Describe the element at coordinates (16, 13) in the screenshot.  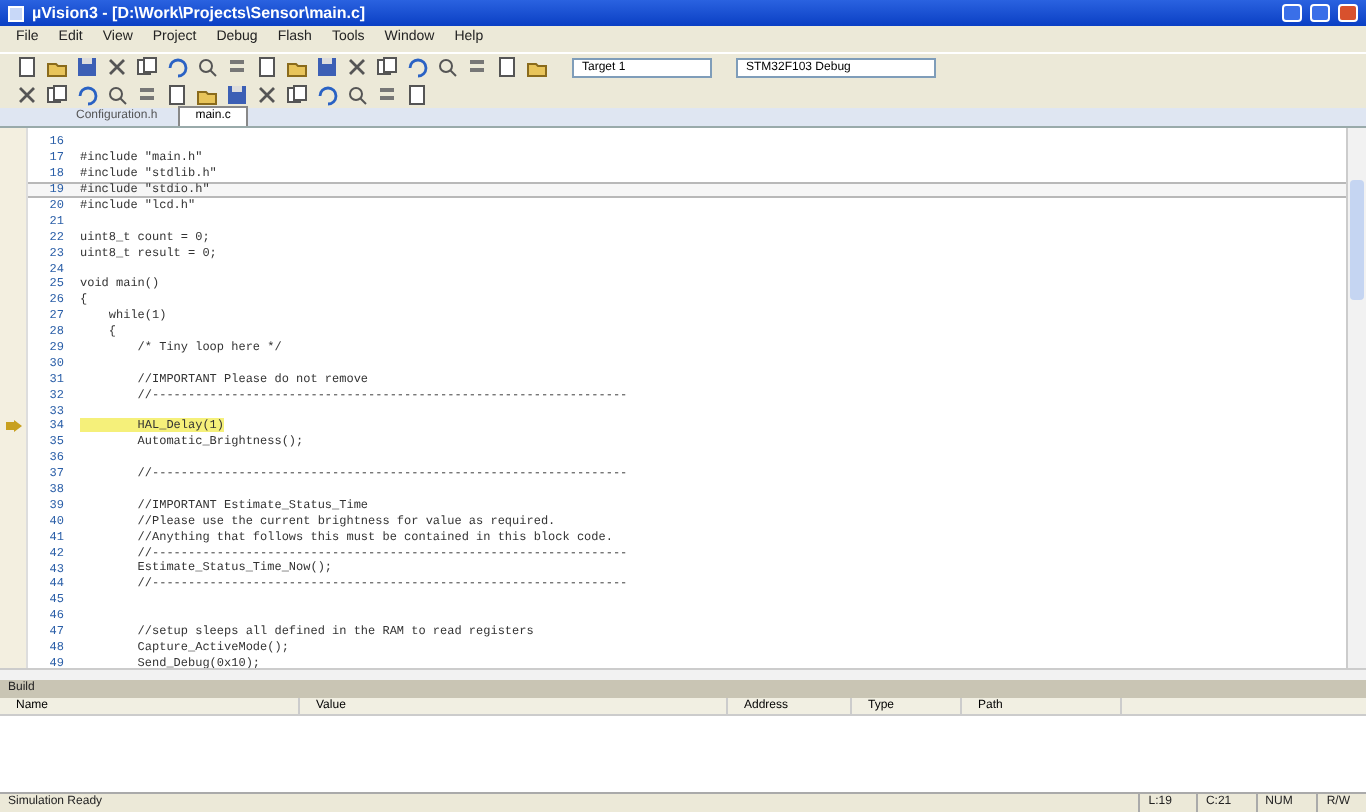
I see `app-icon` at that location.